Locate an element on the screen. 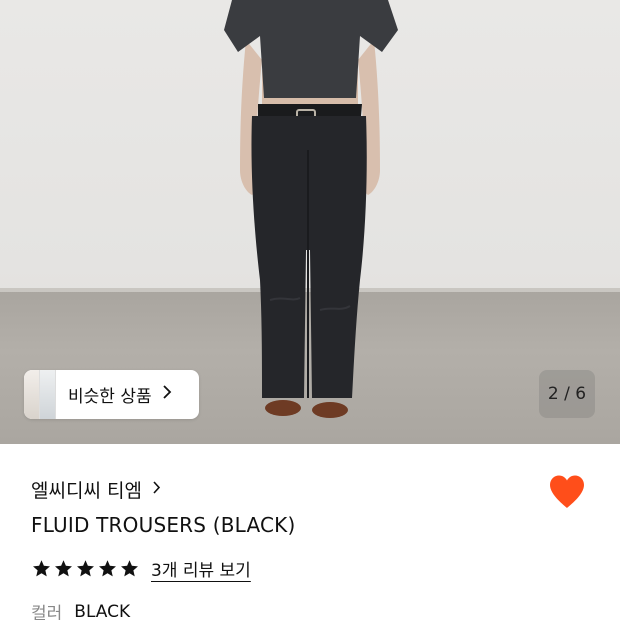 This screenshot has width=620, height=620. color-label: 컬러 is located at coordinates (47, 612).